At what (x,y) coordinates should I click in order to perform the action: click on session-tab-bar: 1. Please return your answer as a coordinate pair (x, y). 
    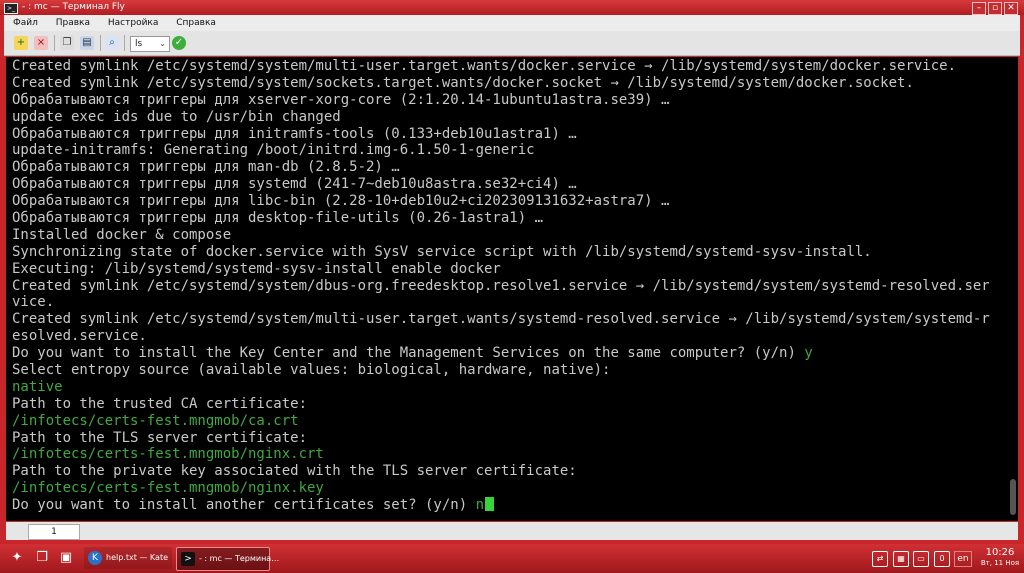
    Looking at the image, I should click on (512, 531).